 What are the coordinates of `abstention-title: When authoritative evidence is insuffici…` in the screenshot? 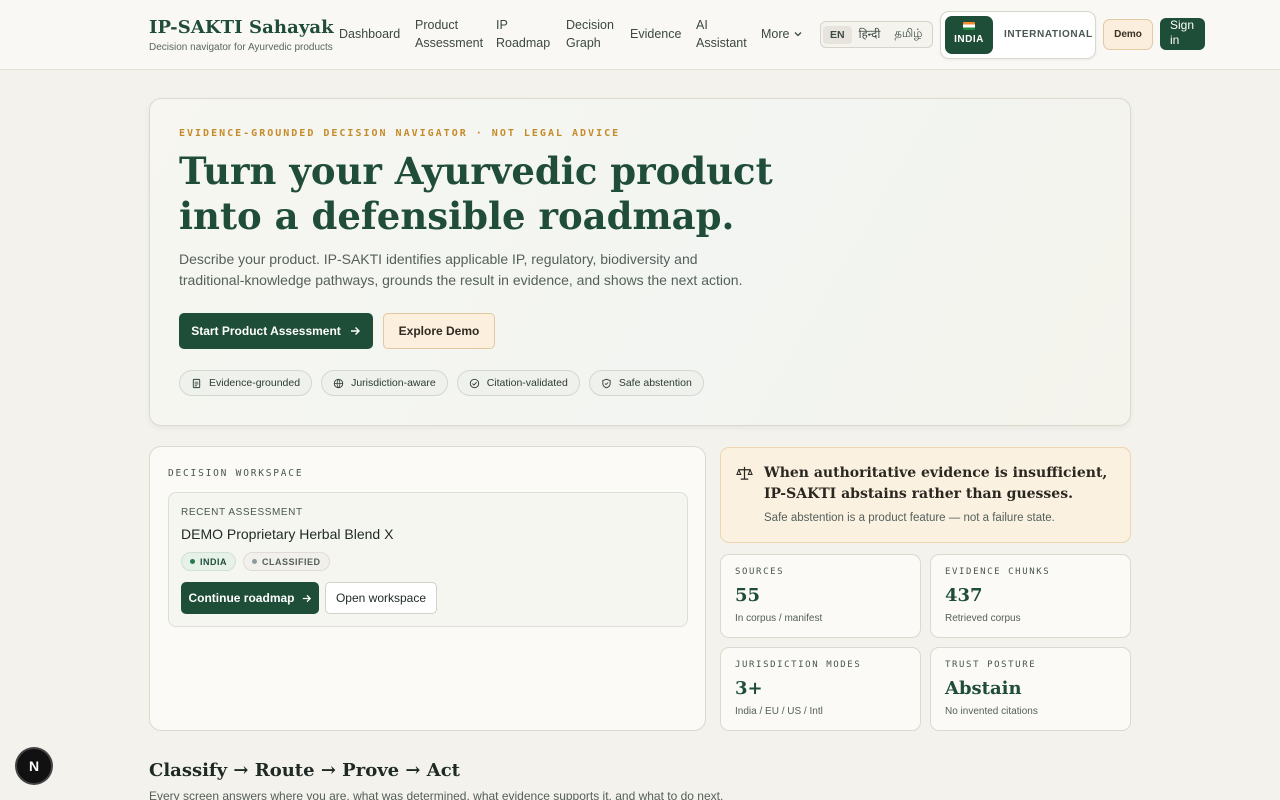 It's located at (936, 483).